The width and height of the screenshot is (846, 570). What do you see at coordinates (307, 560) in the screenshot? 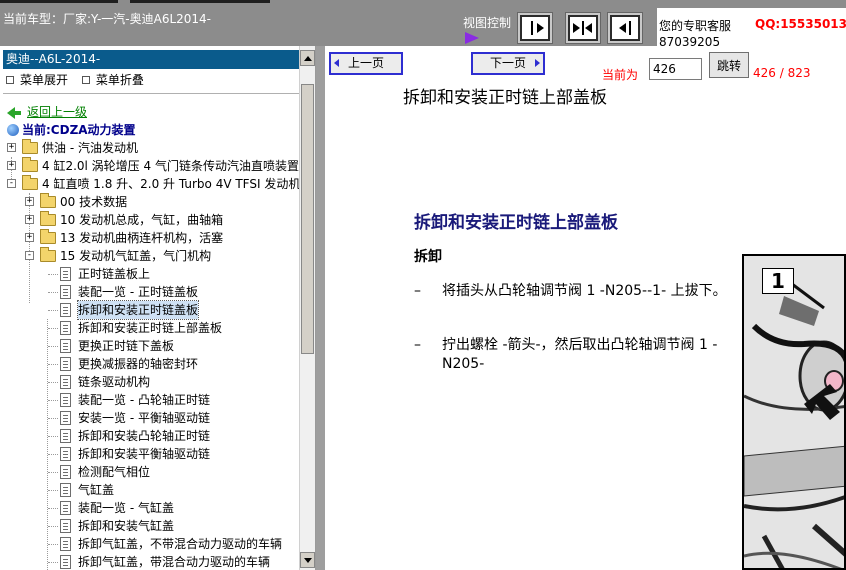
I see `scroll-down-button` at bounding box center [307, 560].